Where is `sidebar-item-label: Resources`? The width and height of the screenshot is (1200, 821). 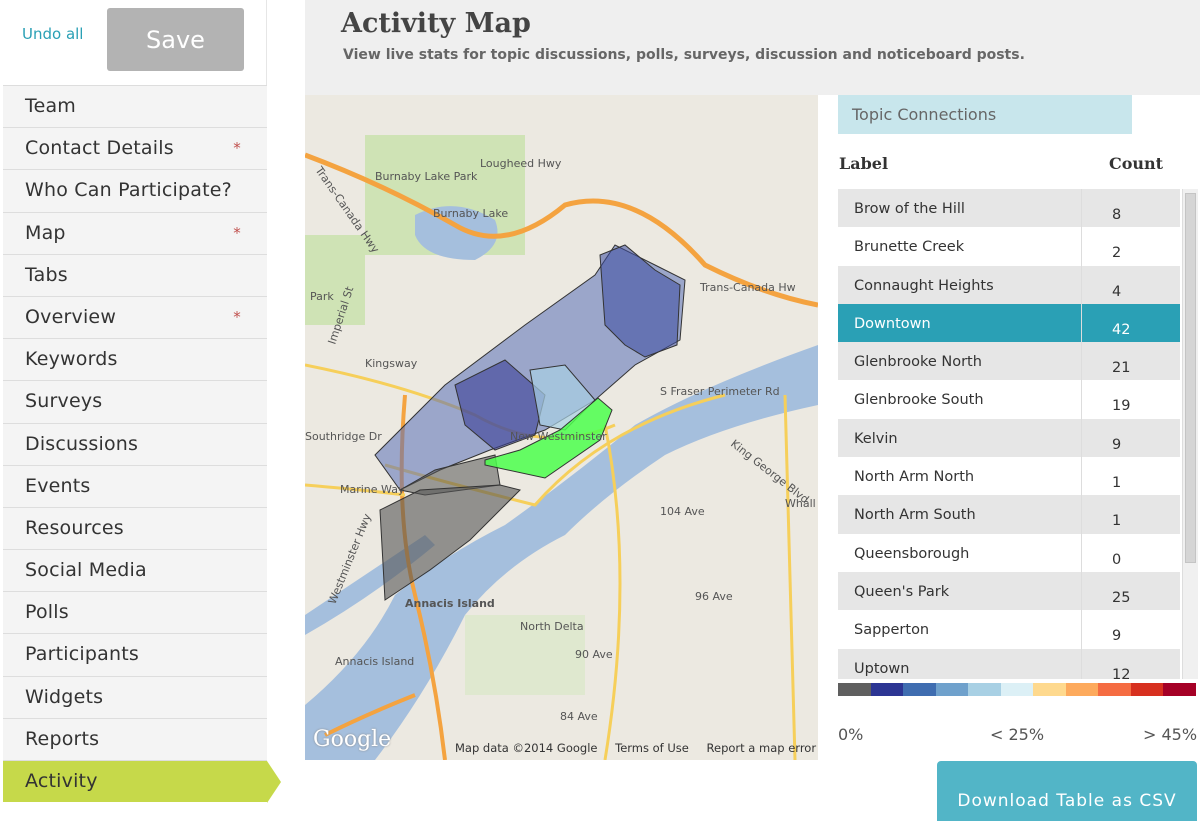
sidebar-item-label: Resources is located at coordinates (74, 527).